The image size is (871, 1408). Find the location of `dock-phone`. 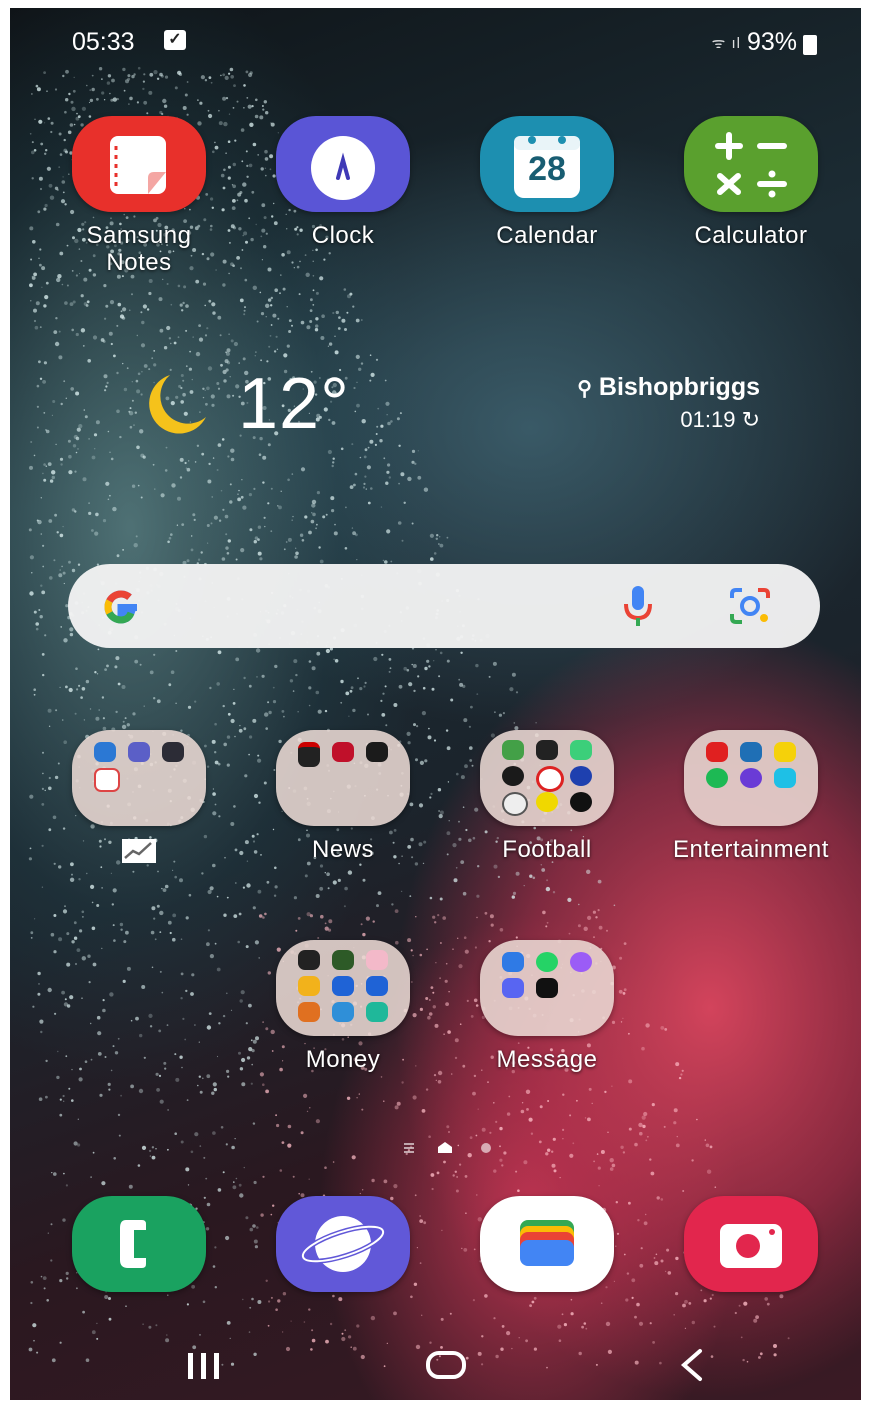

dock-phone is located at coordinates (139, 1244).